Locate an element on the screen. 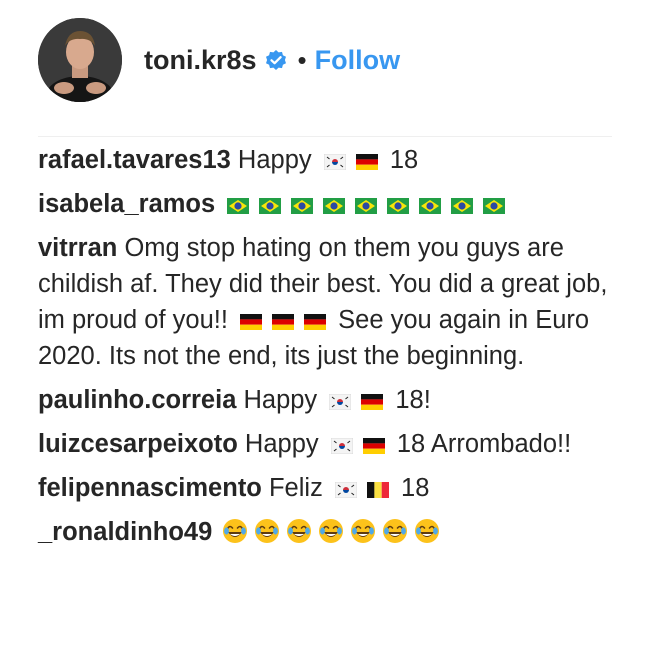 The height and width of the screenshot is (668, 646). username: toni.kr8s is located at coordinates (200, 60).